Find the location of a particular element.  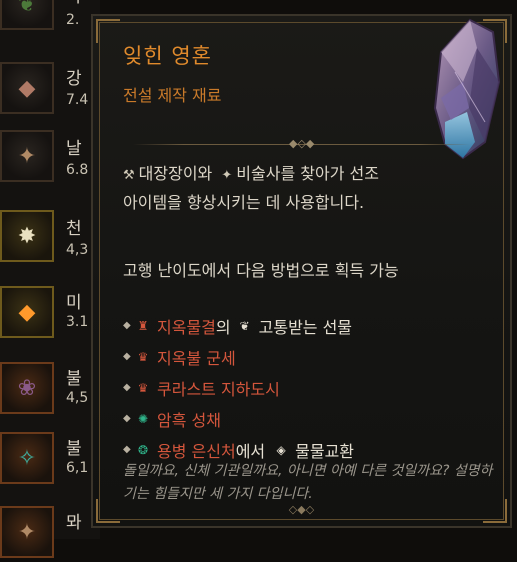

dark-citadel-icon: ✺ is located at coordinates (143, 418).